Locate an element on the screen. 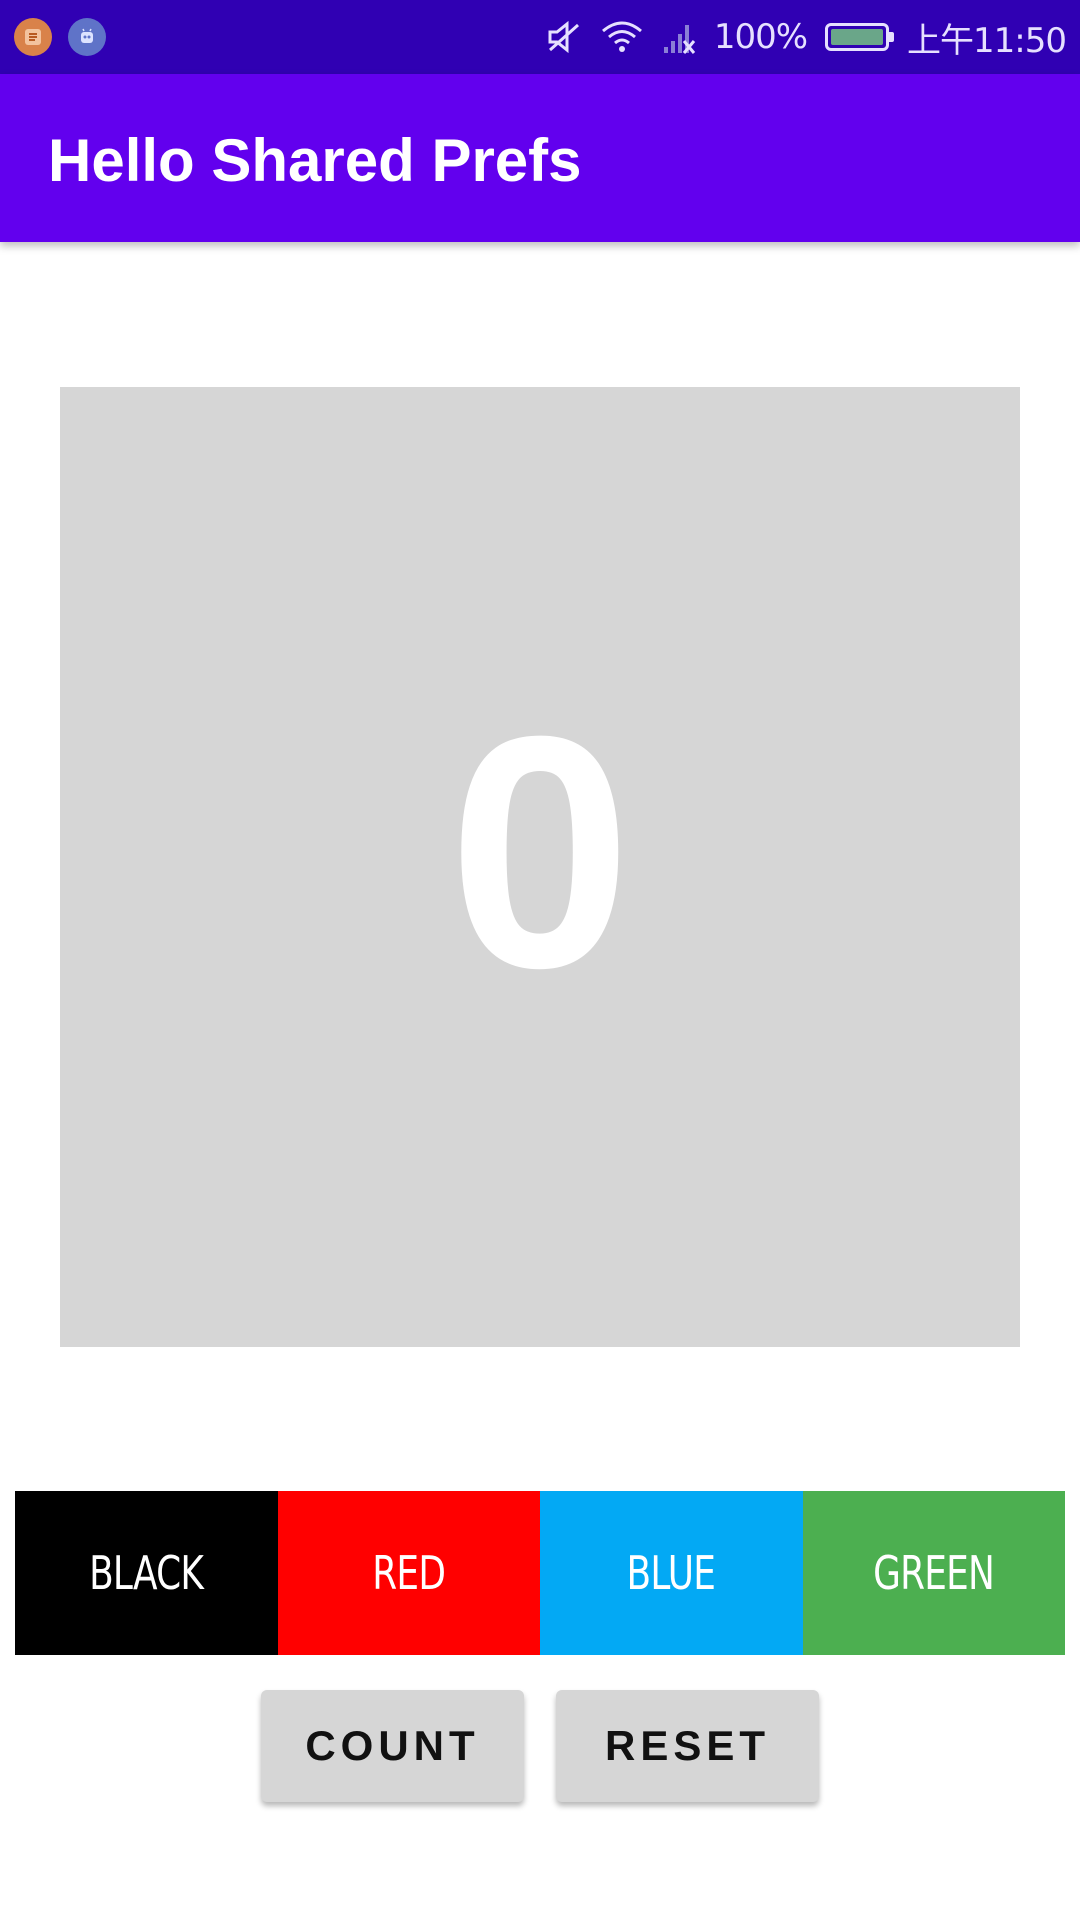 This screenshot has height=1920, width=1080. black-button: BLACK is located at coordinates (146, 1573).